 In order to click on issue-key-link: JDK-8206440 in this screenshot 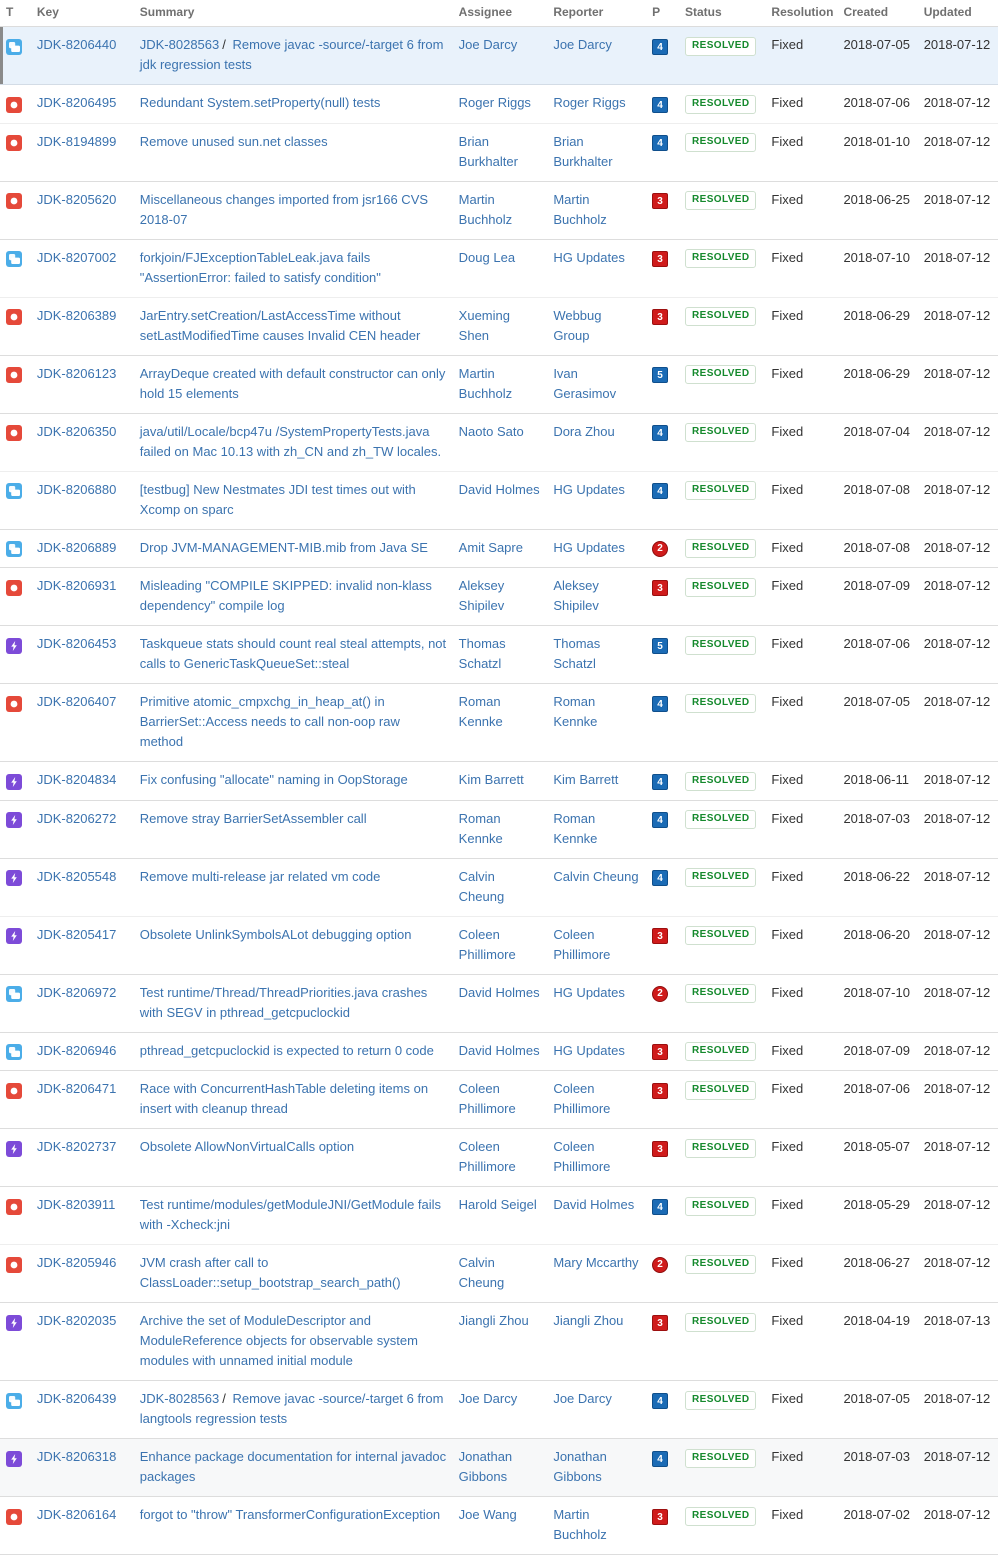, I will do `click(77, 44)`.